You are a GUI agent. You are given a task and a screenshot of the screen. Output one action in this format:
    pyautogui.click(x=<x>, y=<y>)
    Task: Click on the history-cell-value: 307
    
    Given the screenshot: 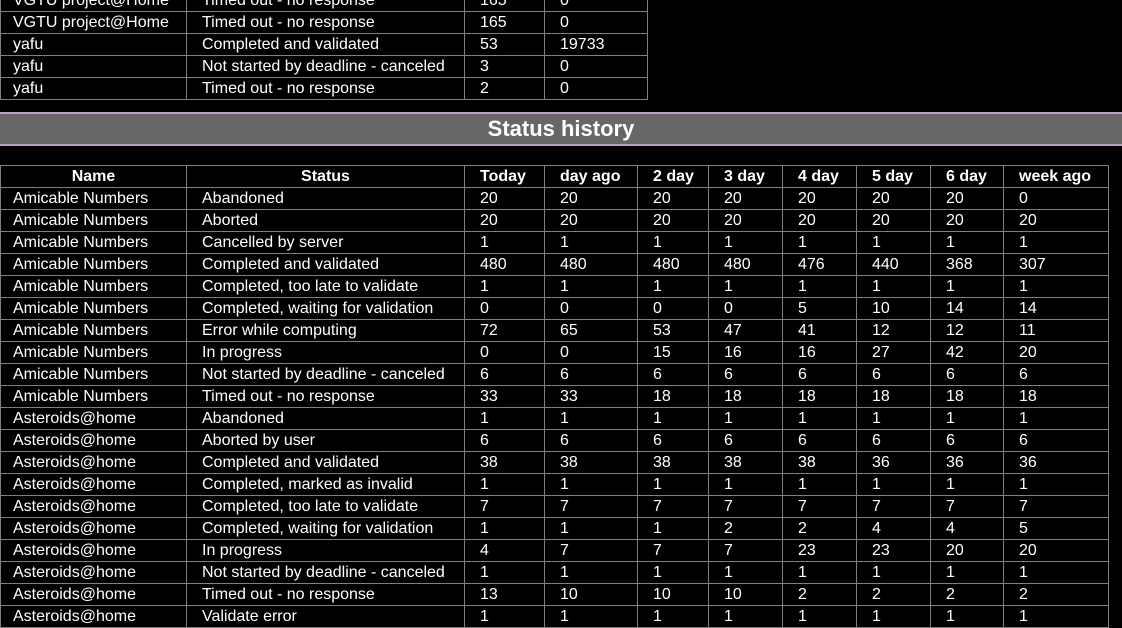 What is the action you would take?
    pyautogui.click(x=1056, y=264)
    